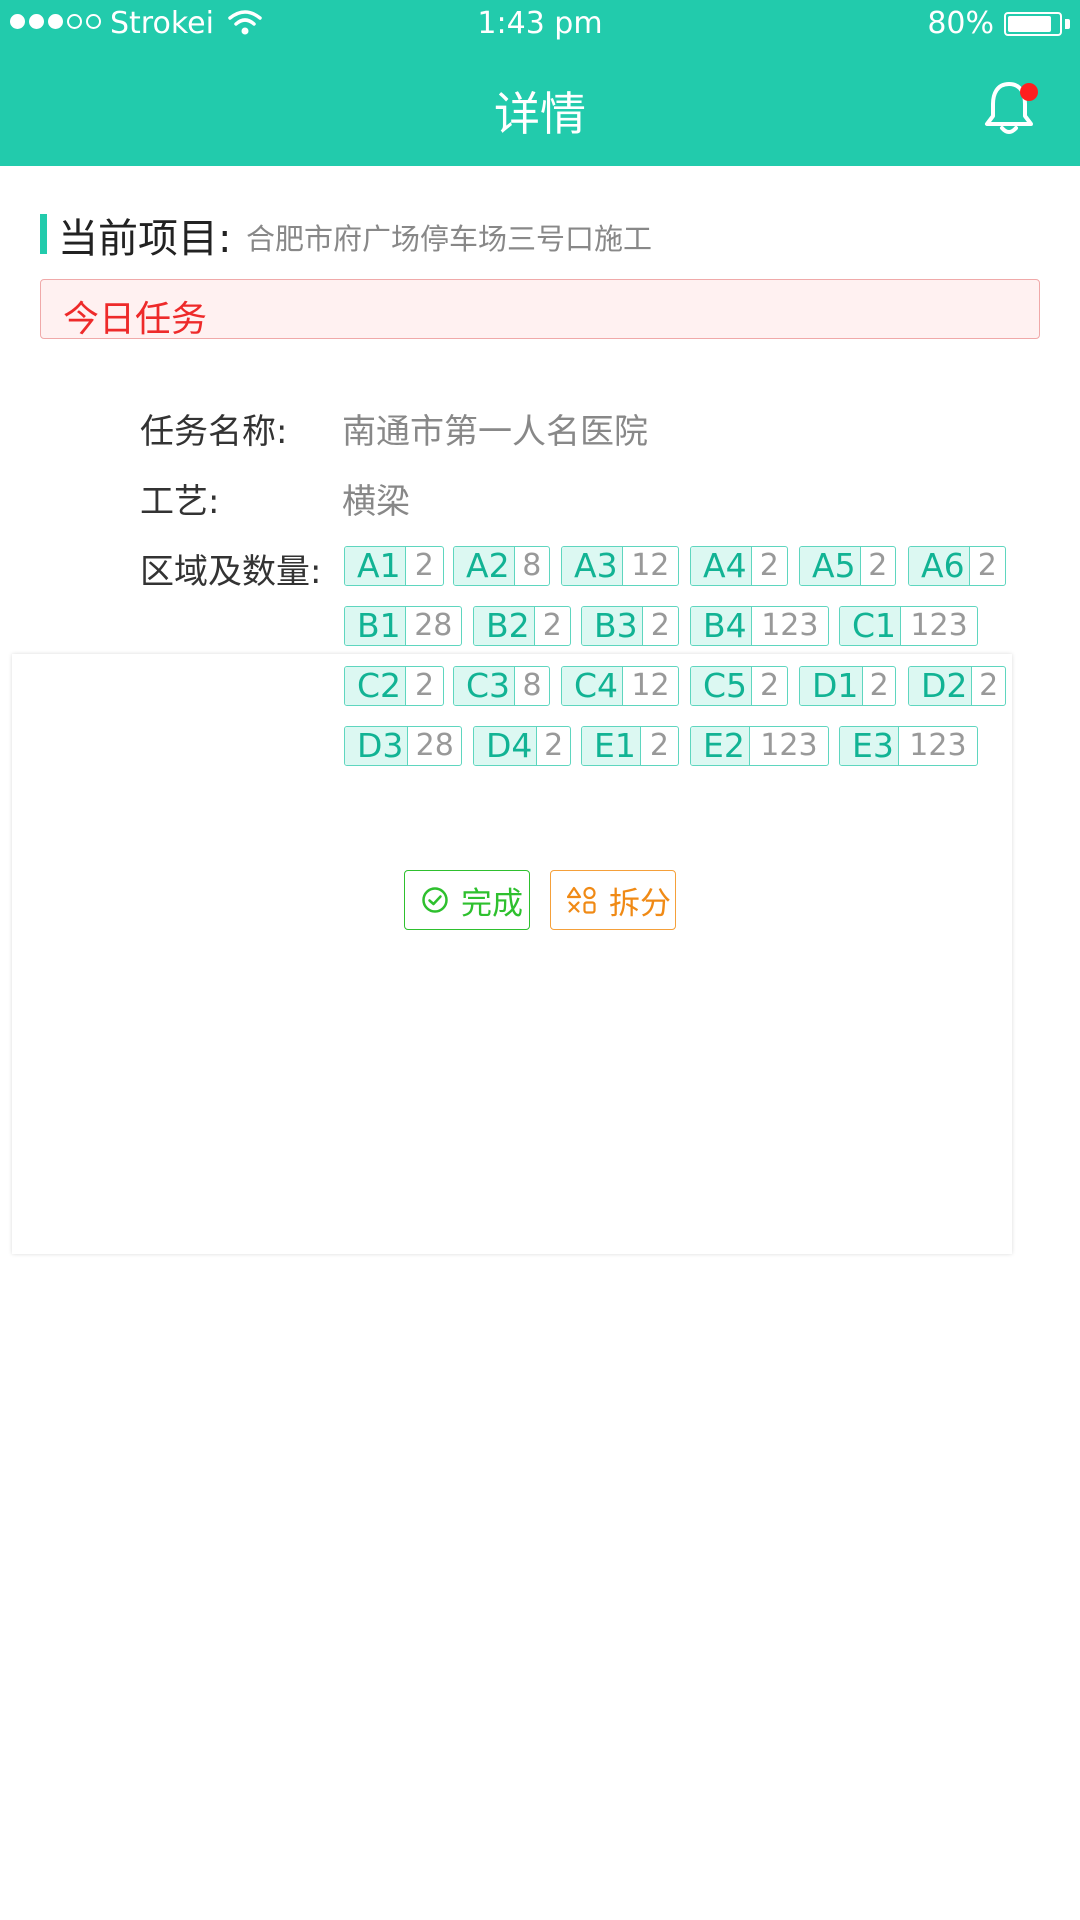 This screenshot has width=1080, height=1920. I want to click on area-code: C3, so click(484, 686).